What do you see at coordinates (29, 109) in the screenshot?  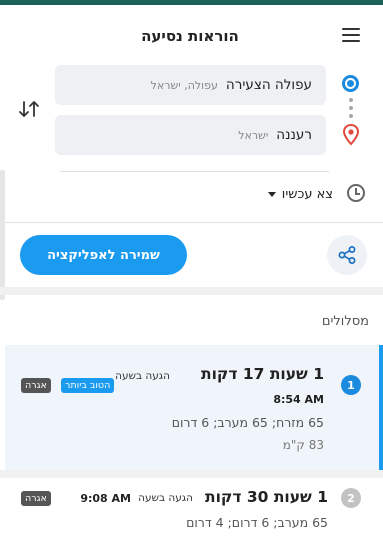 I see `swap-direction-icon` at bounding box center [29, 109].